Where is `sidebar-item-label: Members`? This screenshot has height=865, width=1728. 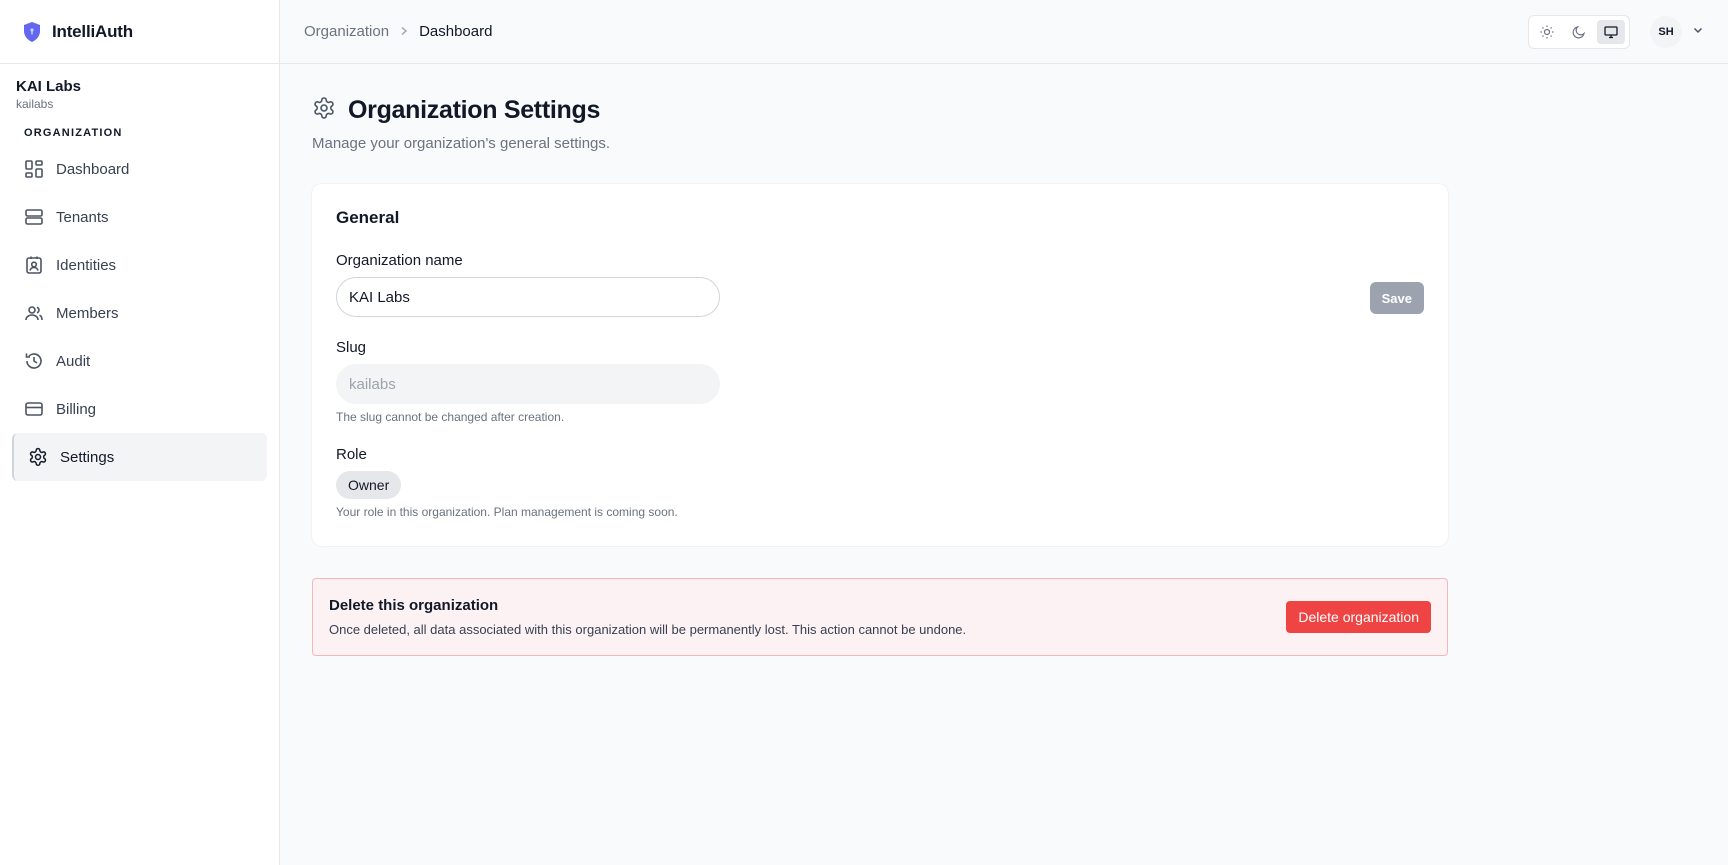 sidebar-item-label: Members is located at coordinates (87, 313).